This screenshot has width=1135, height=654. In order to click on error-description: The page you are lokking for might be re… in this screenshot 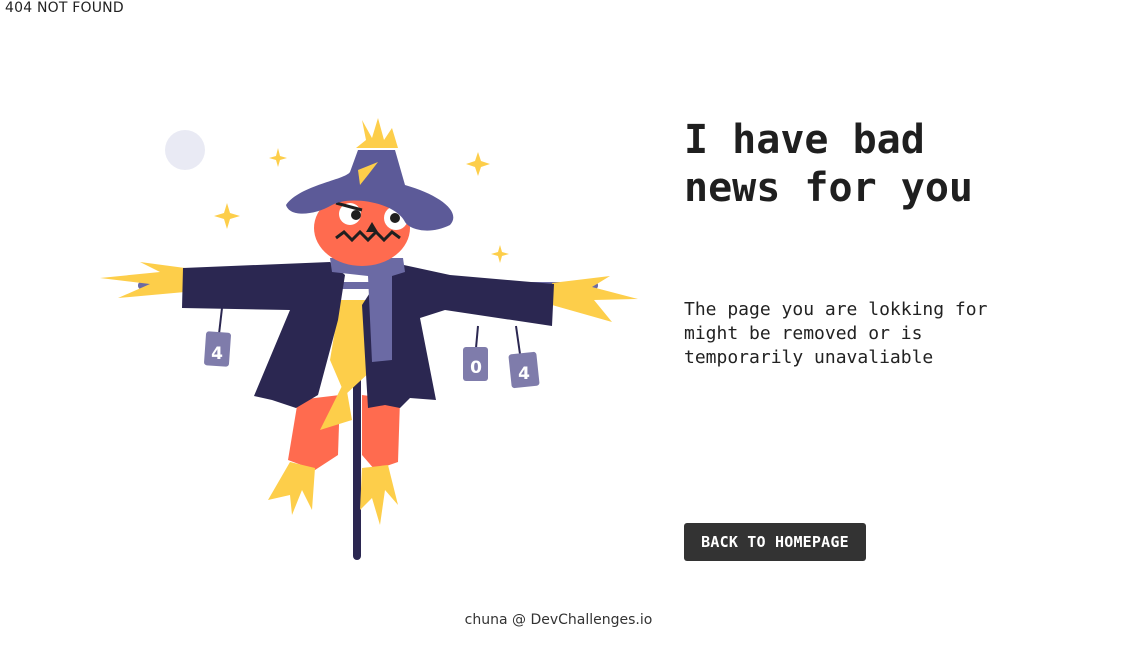, I will do `click(836, 333)`.